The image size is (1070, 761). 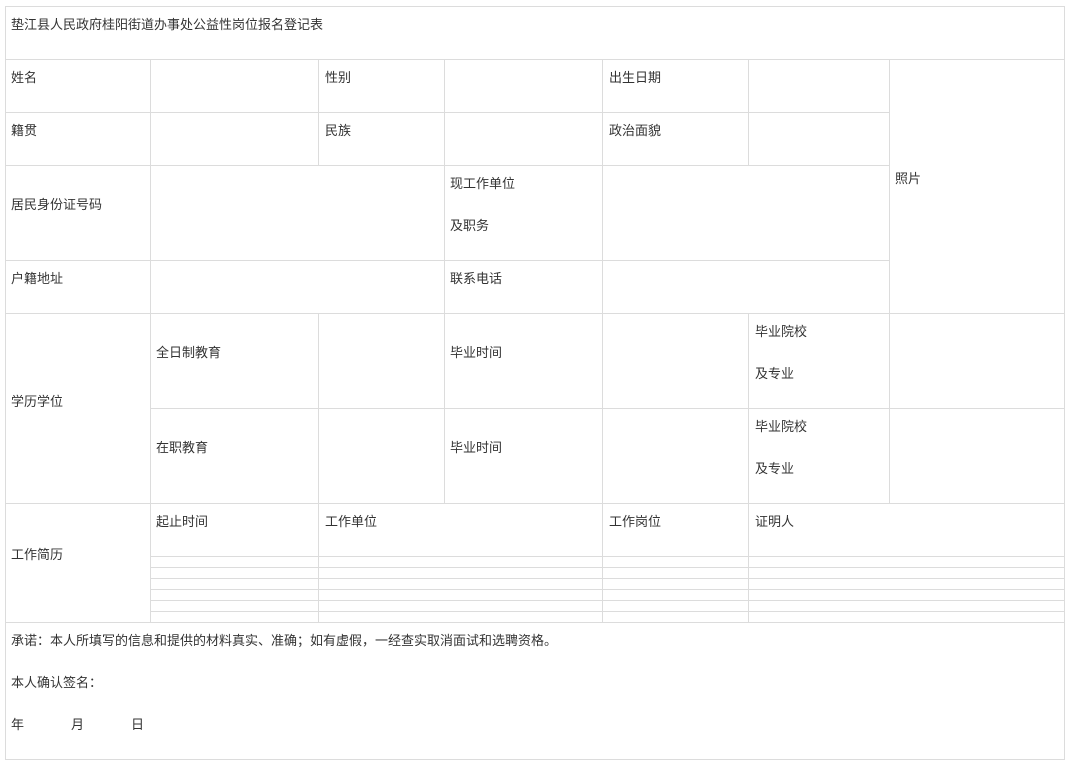 I want to click on current-employer-label-line1: 现工作单位, so click(x=483, y=184).